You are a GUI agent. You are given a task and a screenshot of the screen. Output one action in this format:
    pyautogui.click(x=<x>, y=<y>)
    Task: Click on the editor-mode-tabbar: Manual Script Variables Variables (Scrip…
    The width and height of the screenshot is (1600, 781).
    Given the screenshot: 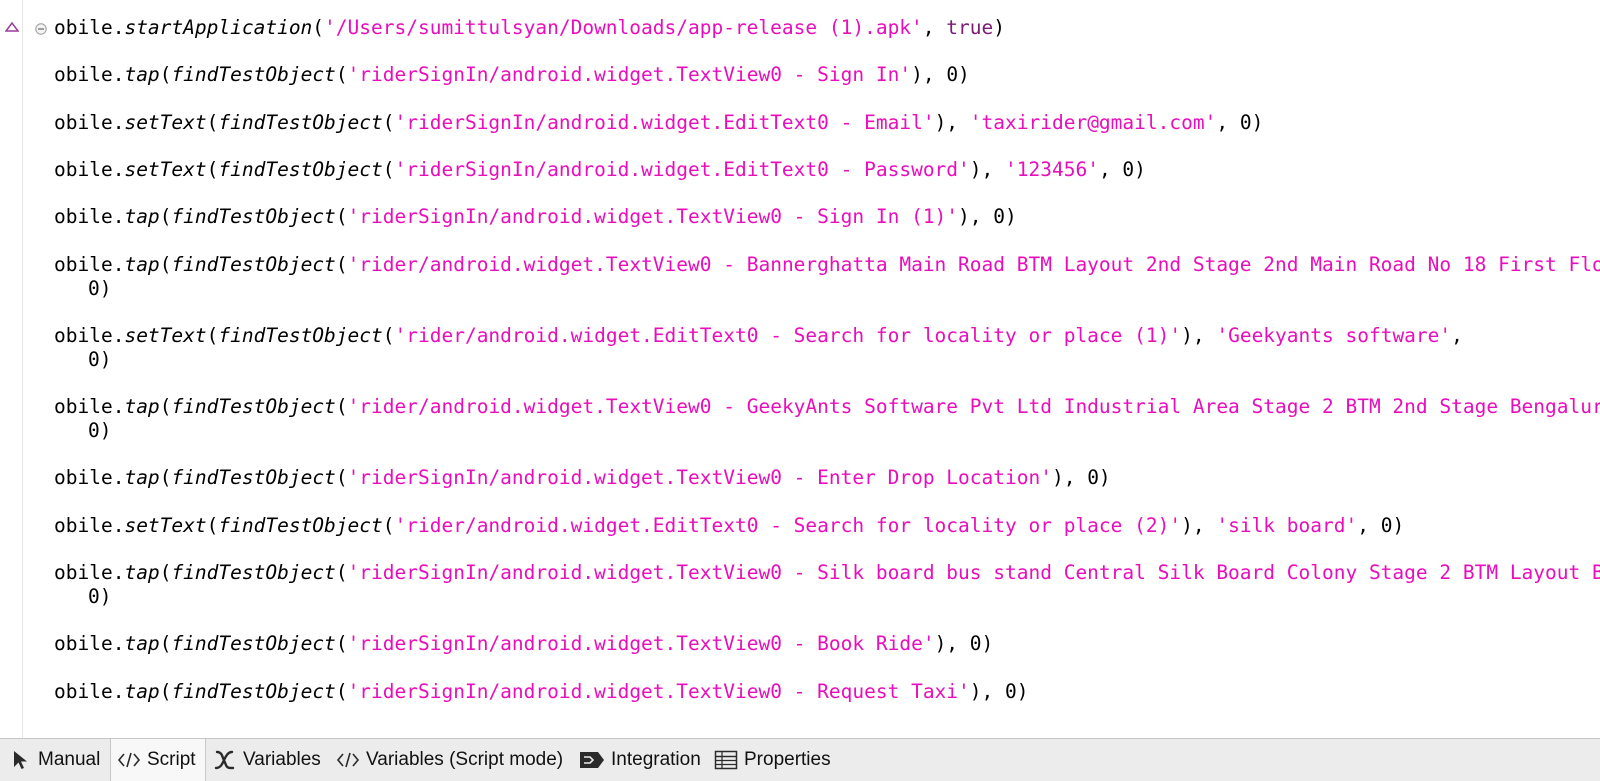 What is the action you would take?
    pyautogui.click(x=800, y=759)
    